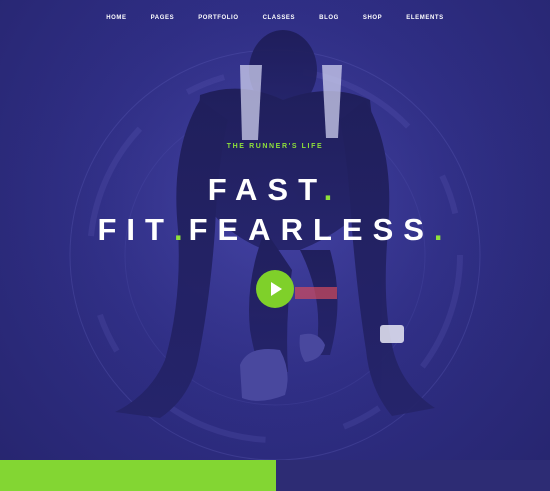 The width and height of the screenshot is (550, 491). What do you see at coordinates (413, 475) in the screenshot?
I see `bottom-bar-navy-block` at bounding box center [413, 475].